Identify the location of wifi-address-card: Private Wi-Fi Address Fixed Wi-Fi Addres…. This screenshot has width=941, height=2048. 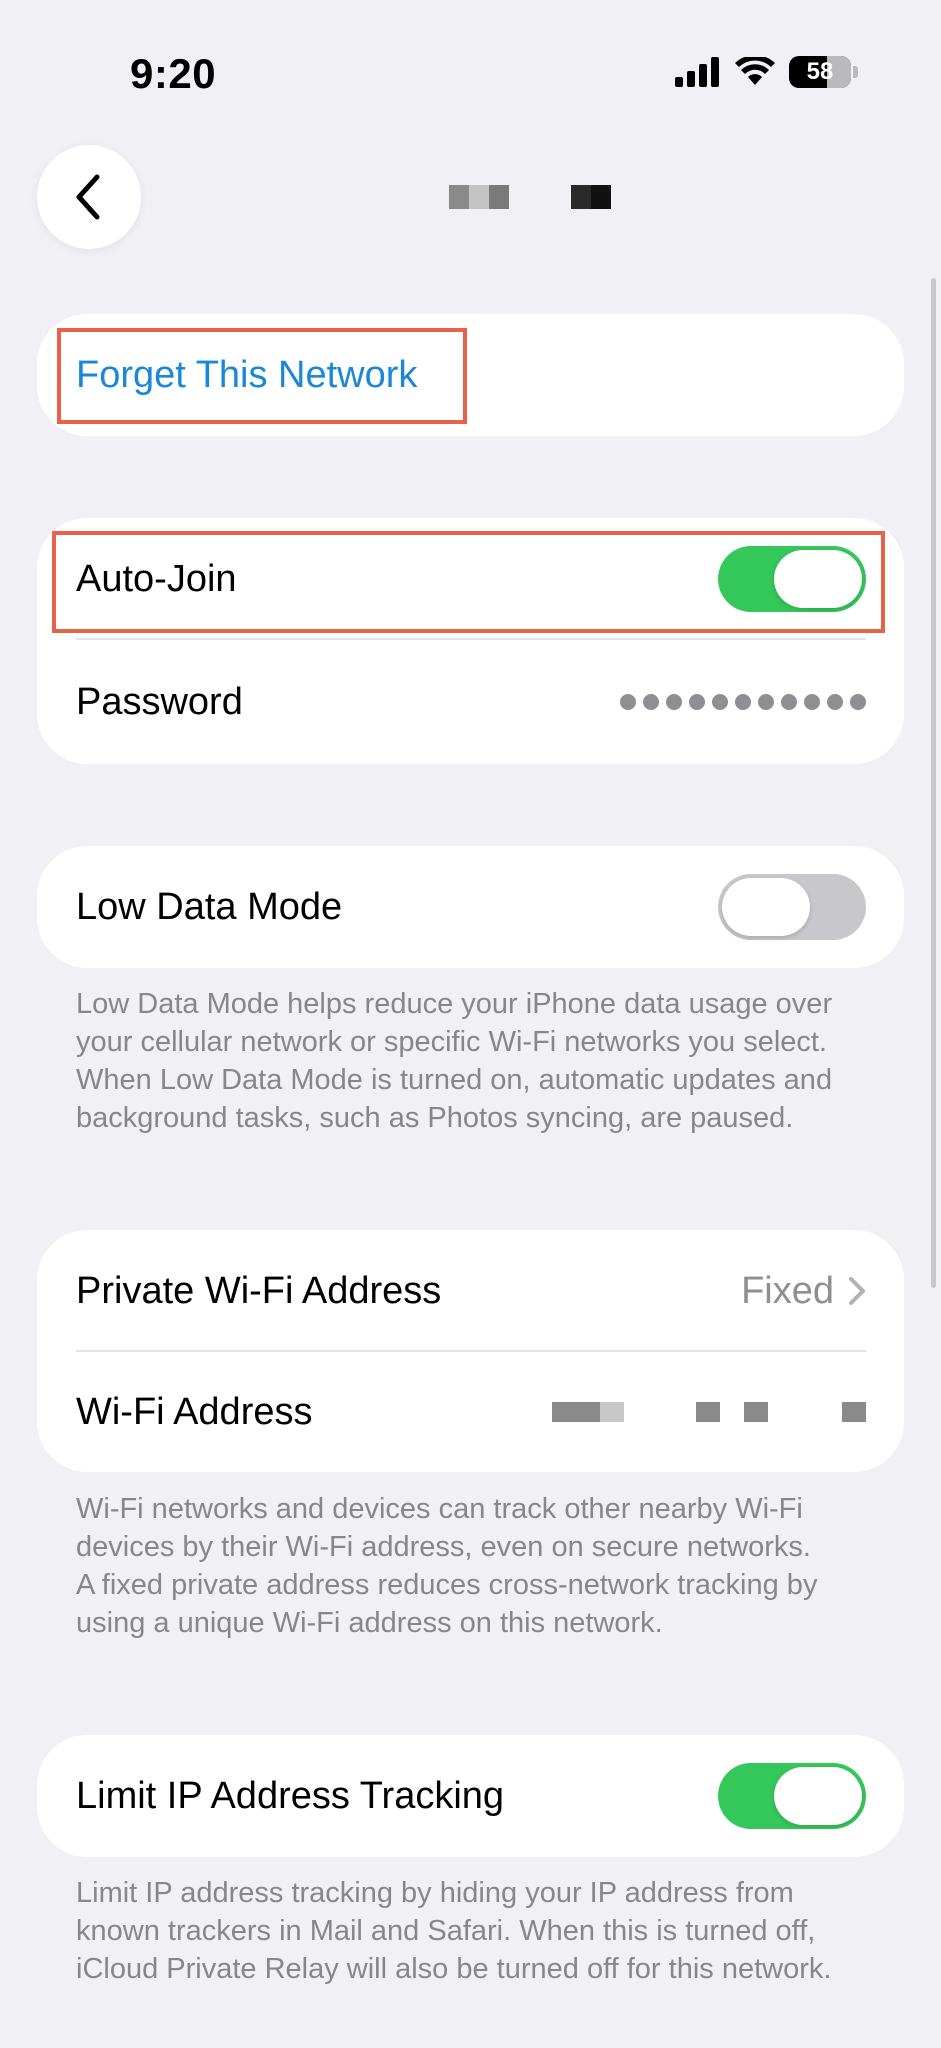
(470, 1351).